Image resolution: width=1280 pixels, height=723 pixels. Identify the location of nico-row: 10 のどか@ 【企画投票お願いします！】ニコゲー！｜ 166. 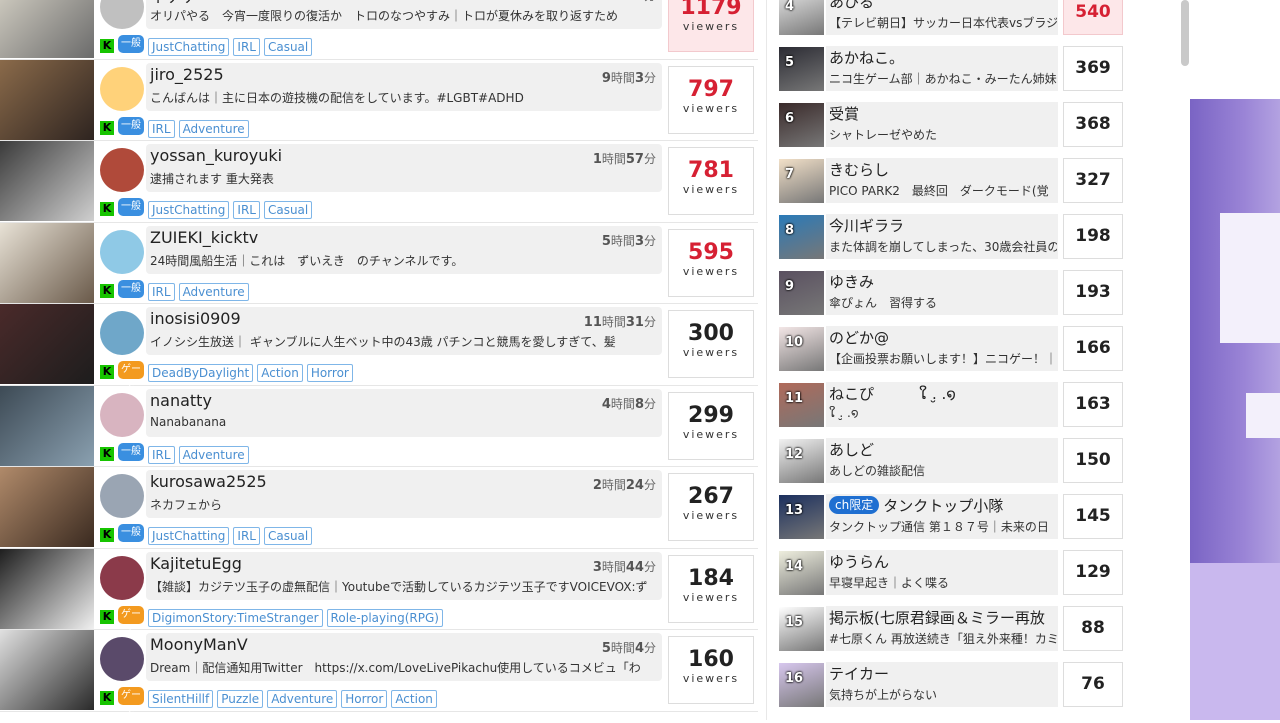
(952, 348).